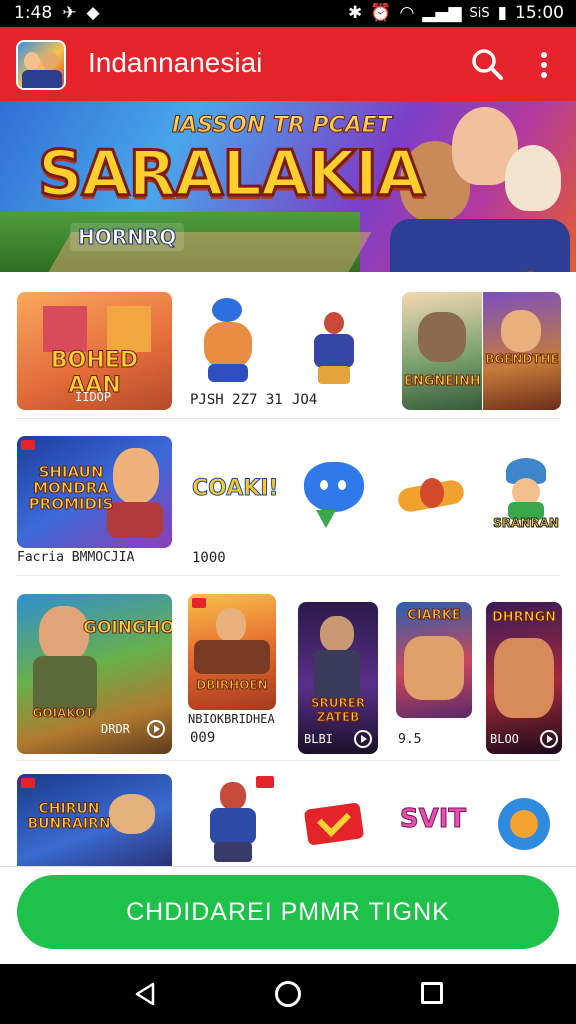  I want to click on back-icon, so click(145, 994).